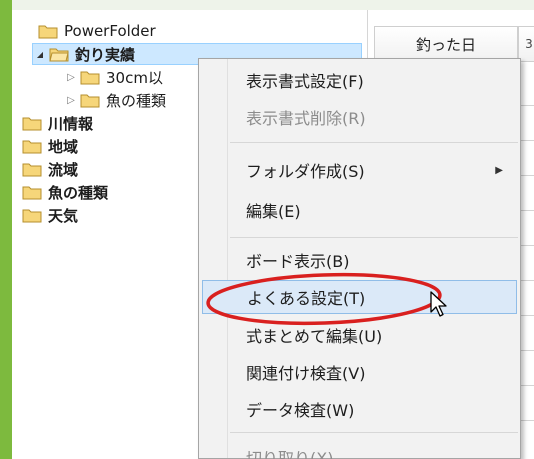  Describe the element at coordinates (59, 54) in the screenshot. I see `folder-open-icon` at that location.